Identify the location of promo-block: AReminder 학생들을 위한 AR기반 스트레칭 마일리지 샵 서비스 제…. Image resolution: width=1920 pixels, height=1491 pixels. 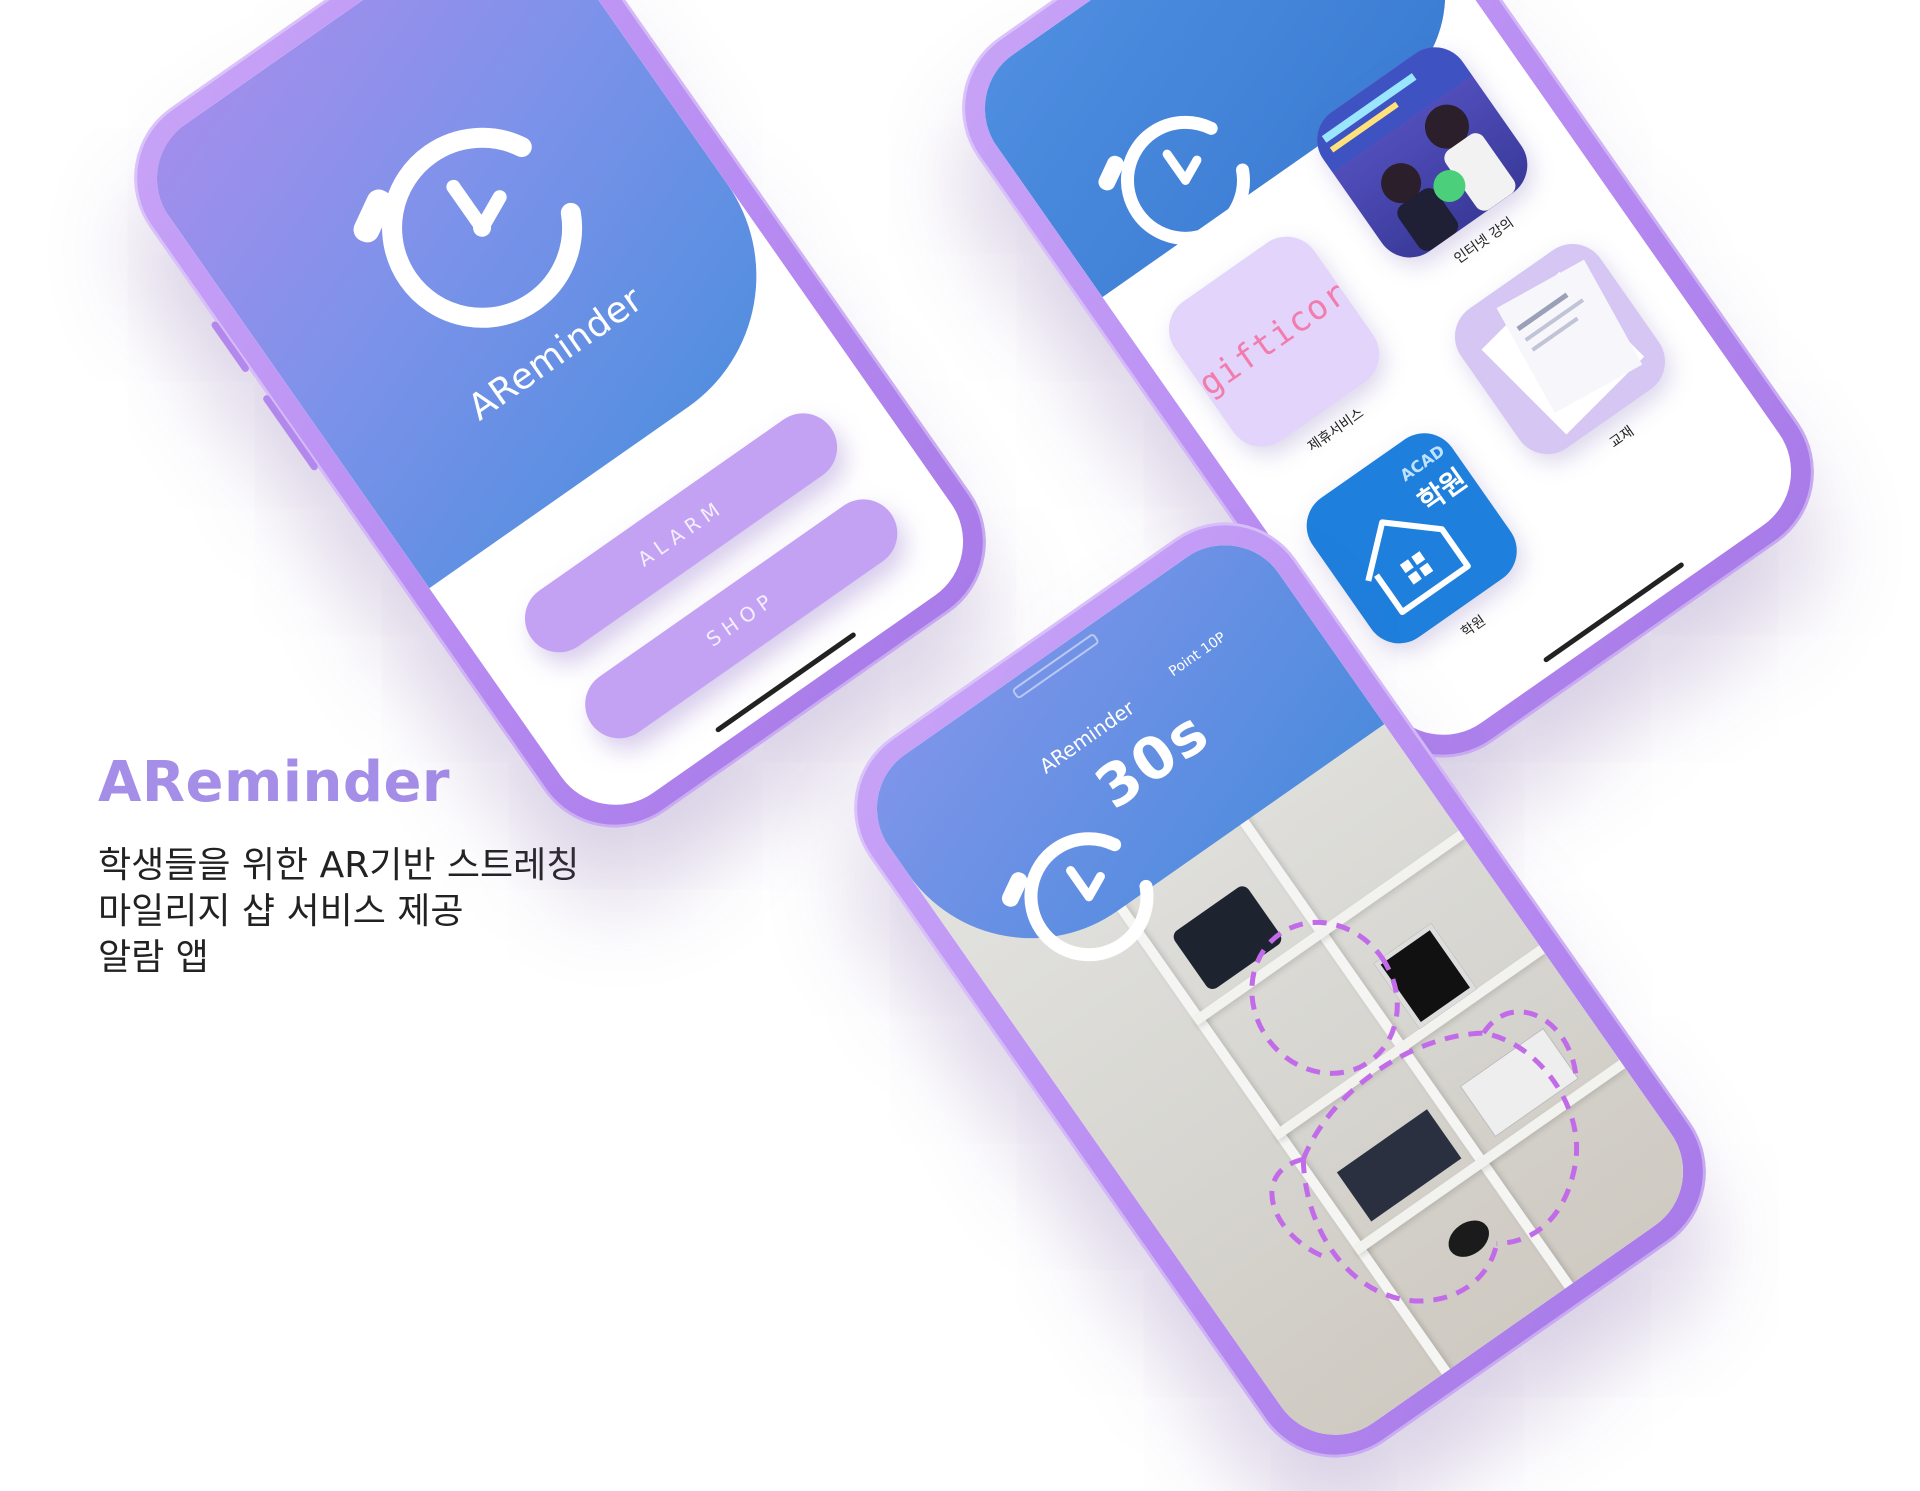
(338, 865).